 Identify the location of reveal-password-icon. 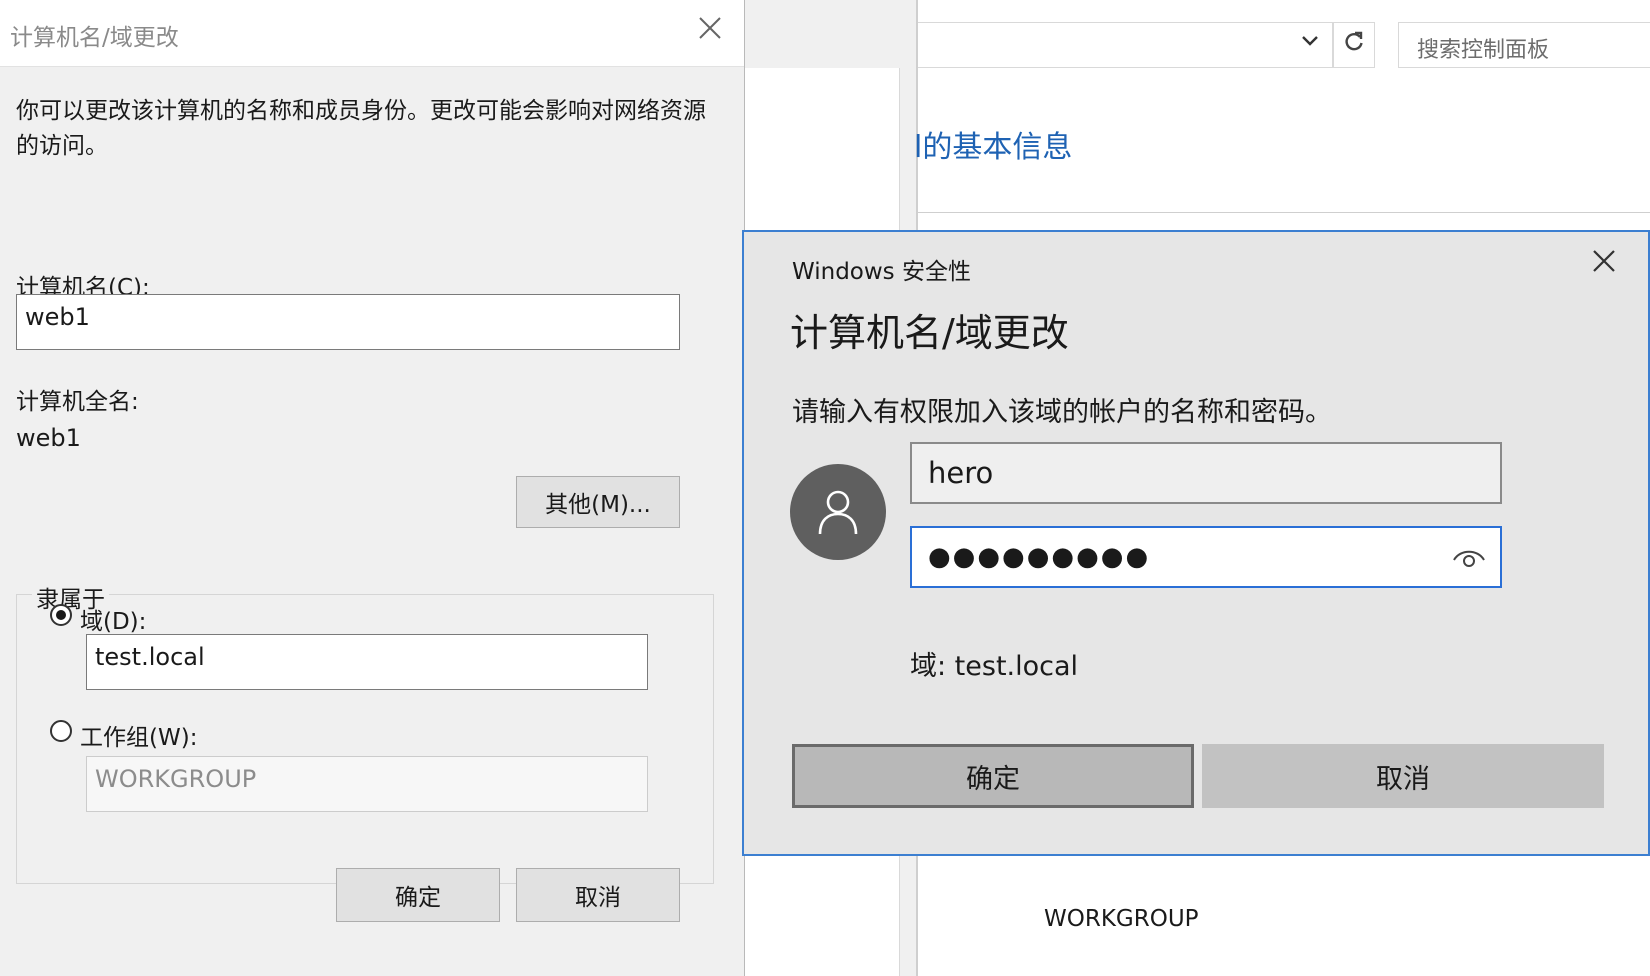
(1469, 561).